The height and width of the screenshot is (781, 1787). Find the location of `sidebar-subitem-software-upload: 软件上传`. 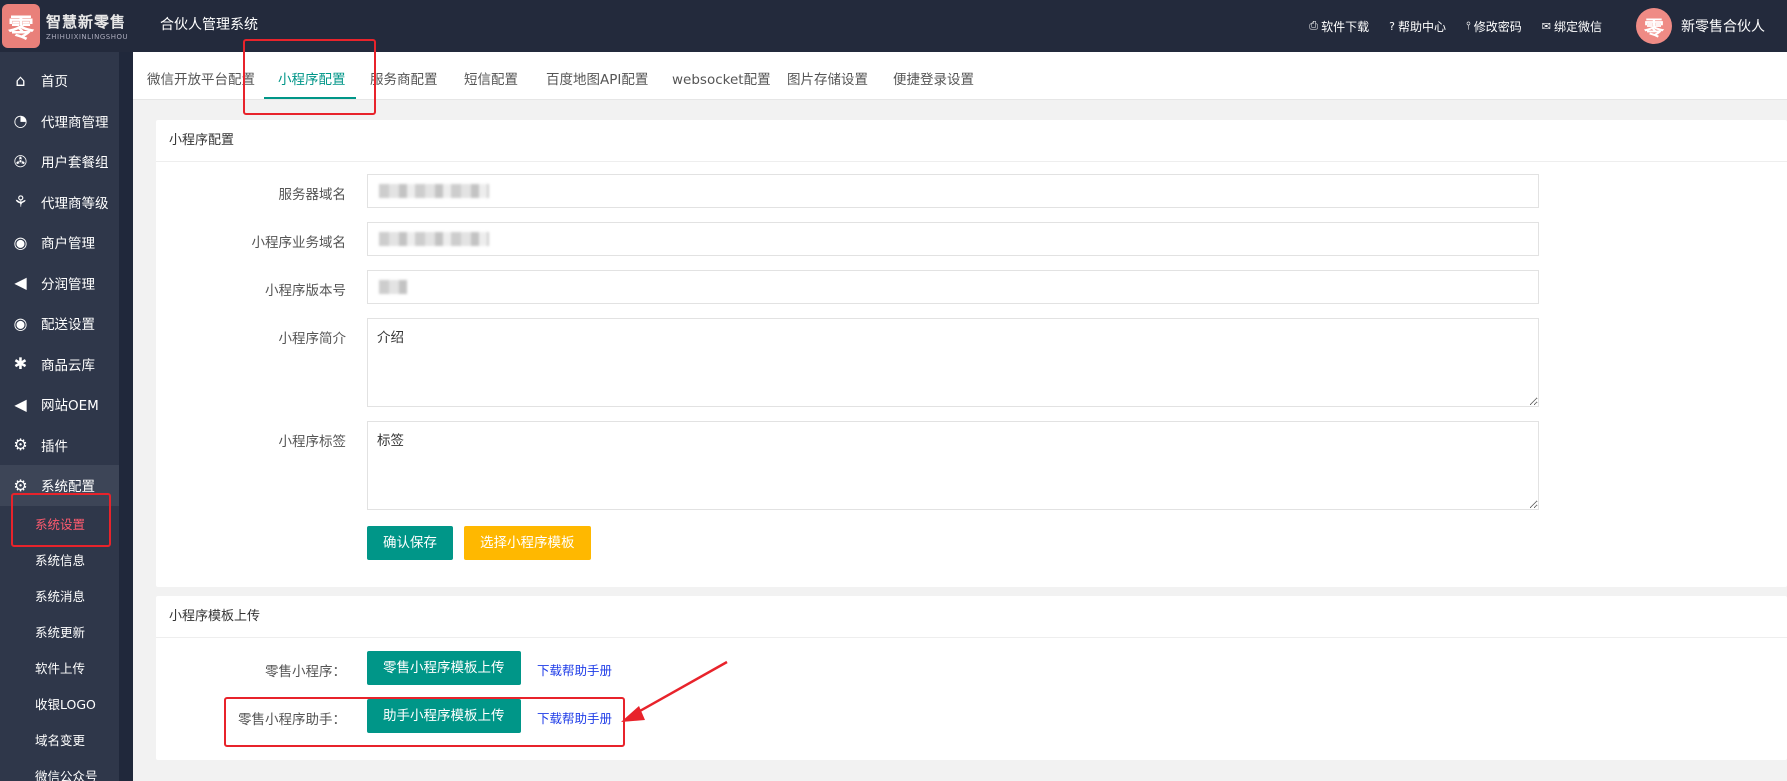

sidebar-subitem-software-upload: 软件上传 is located at coordinates (59, 668).